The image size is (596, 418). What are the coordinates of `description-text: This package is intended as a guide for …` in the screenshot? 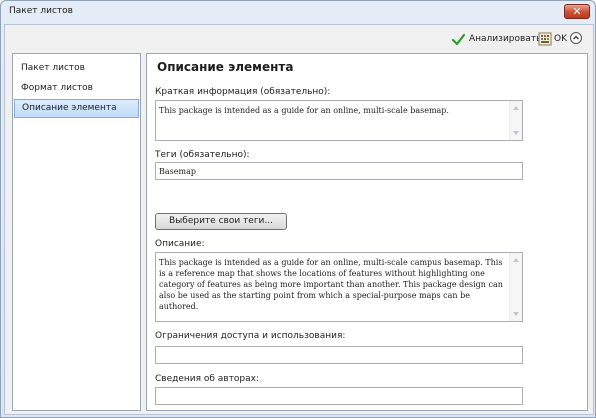 It's located at (331, 284).